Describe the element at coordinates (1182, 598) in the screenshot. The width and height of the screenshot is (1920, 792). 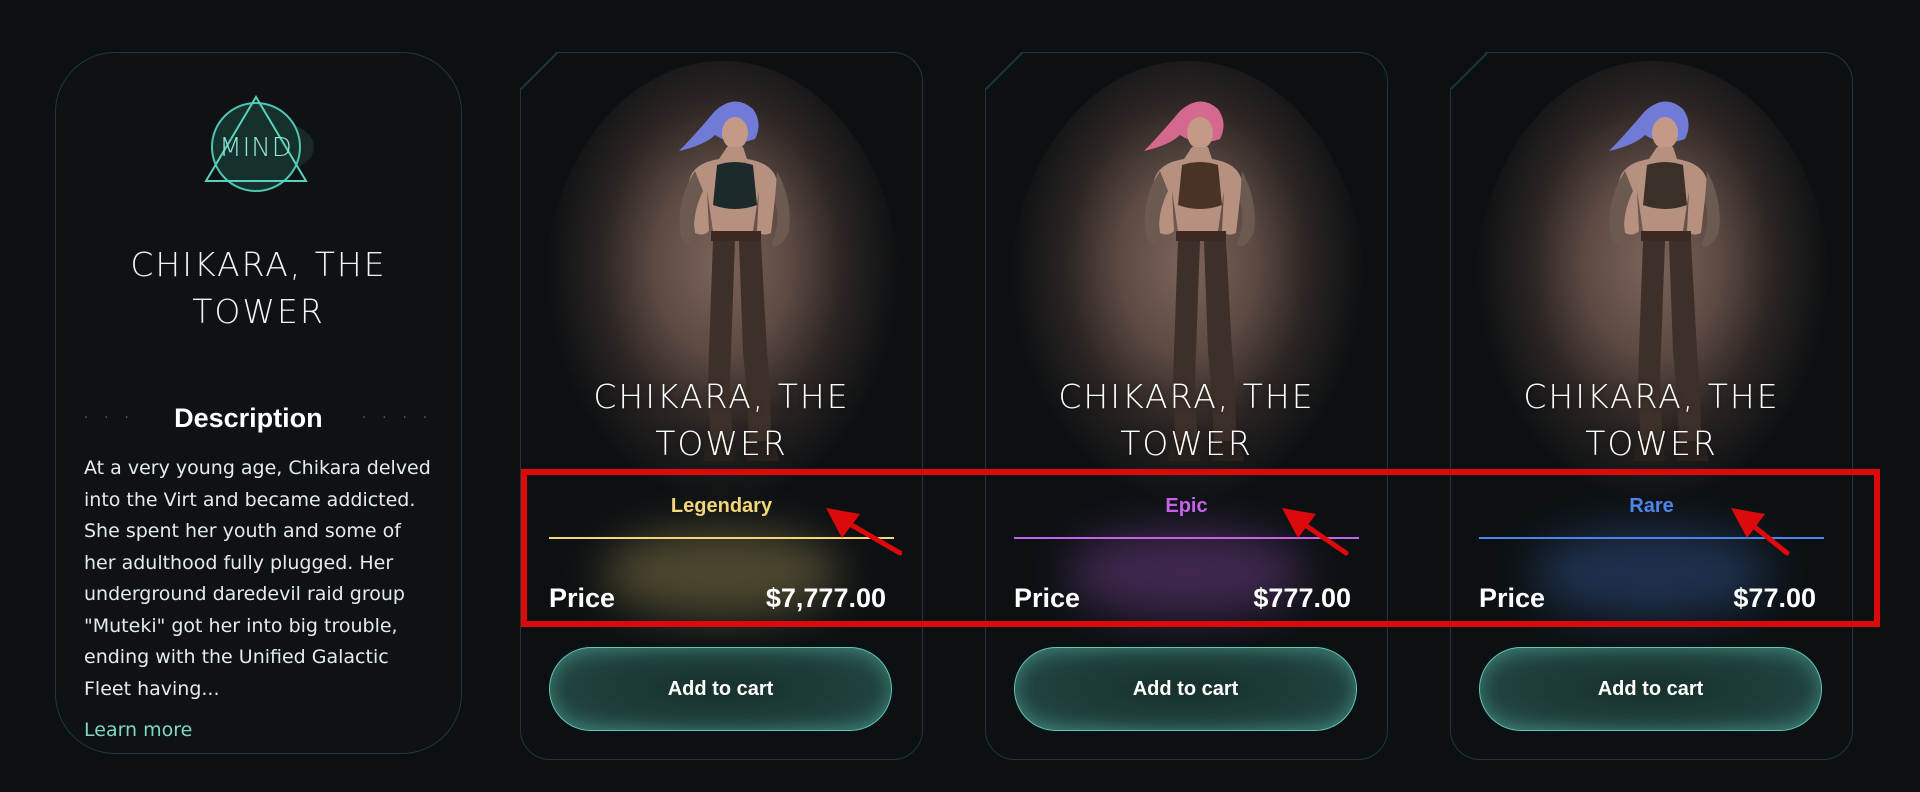
I see `price-row: Price $777.00` at that location.